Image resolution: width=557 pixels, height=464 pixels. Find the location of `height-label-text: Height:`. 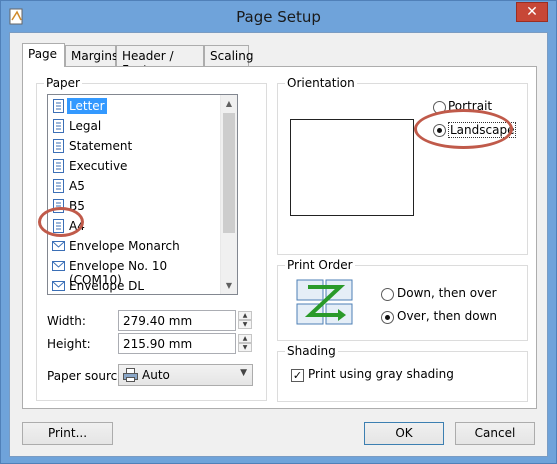

height-label-text: Height: is located at coordinates (69, 344).